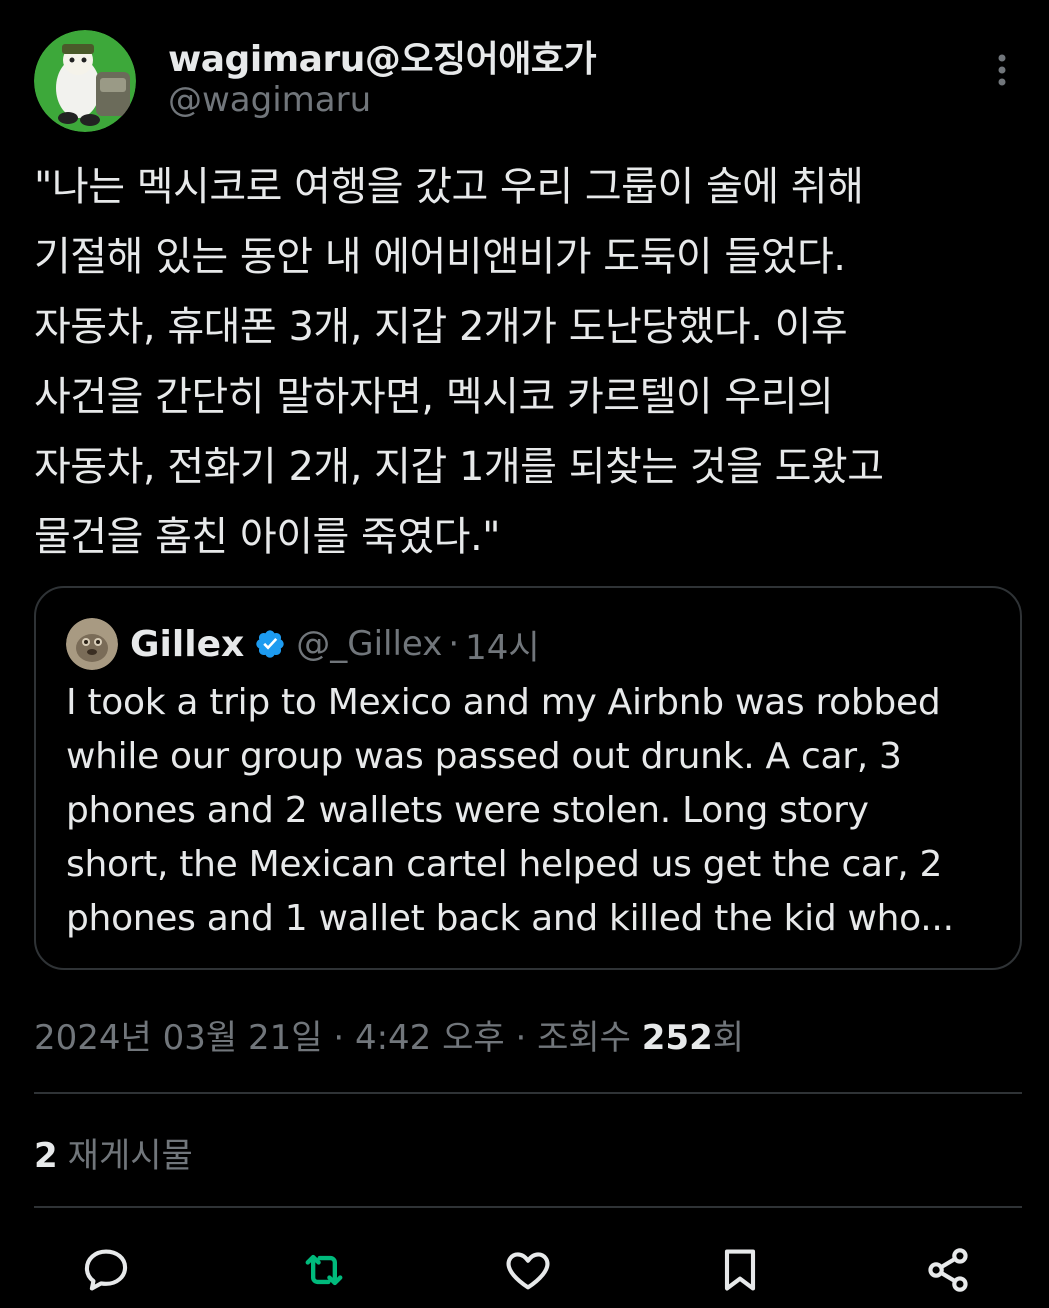 The width and height of the screenshot is (1049, 1308). What do you see at coordinates (382, 56) in the screenshot?
I see `author-display-name: wagimaru@오징어애호가` at bounding box center [382, 56].